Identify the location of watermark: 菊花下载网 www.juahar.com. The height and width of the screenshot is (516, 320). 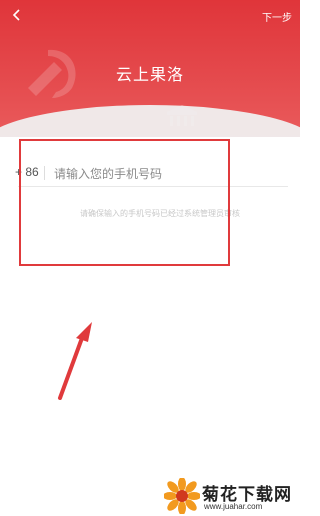
(230, 497).